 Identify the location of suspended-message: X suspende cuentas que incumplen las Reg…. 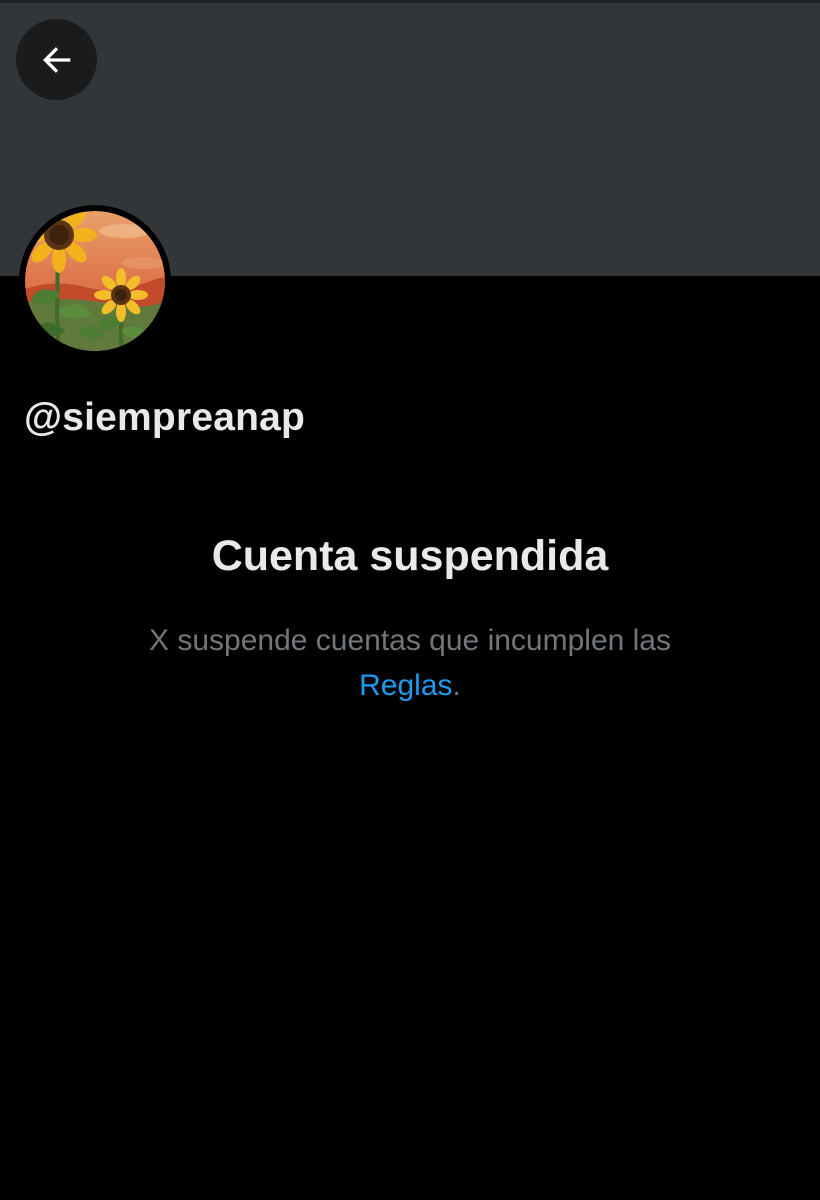
(410, 663).